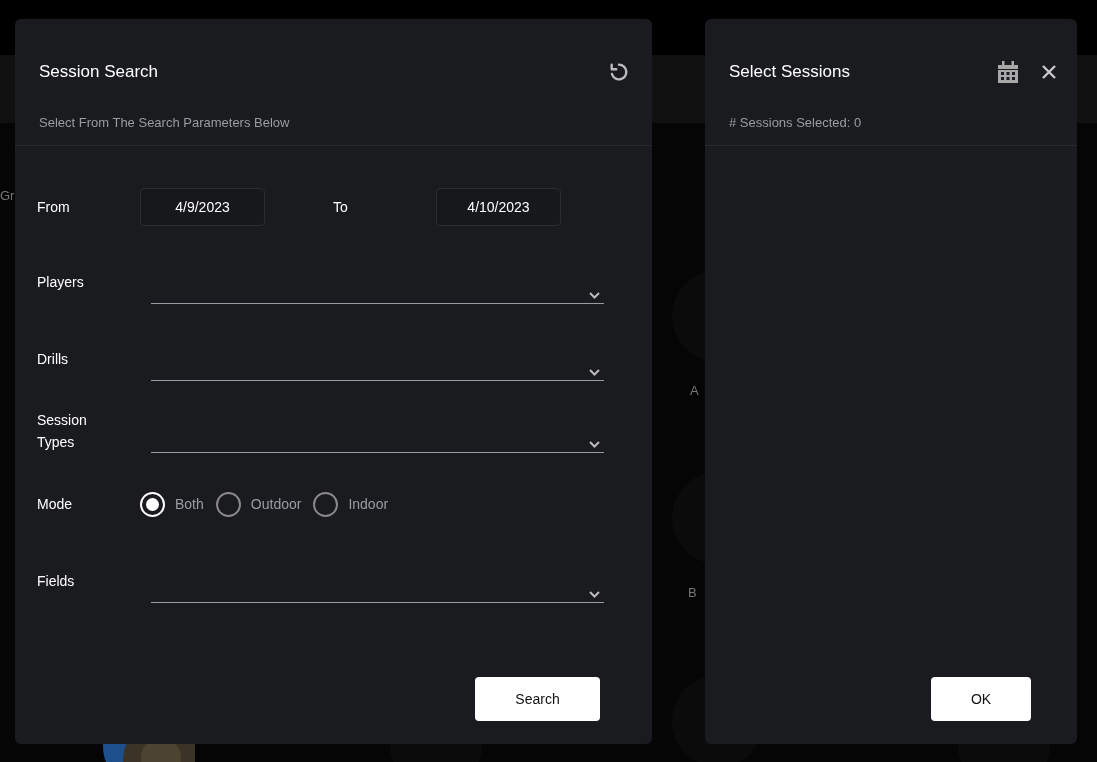  Describe the element at coordinates (351, 504) in the screenshot. I see `radio-option: Indoor` at that location.